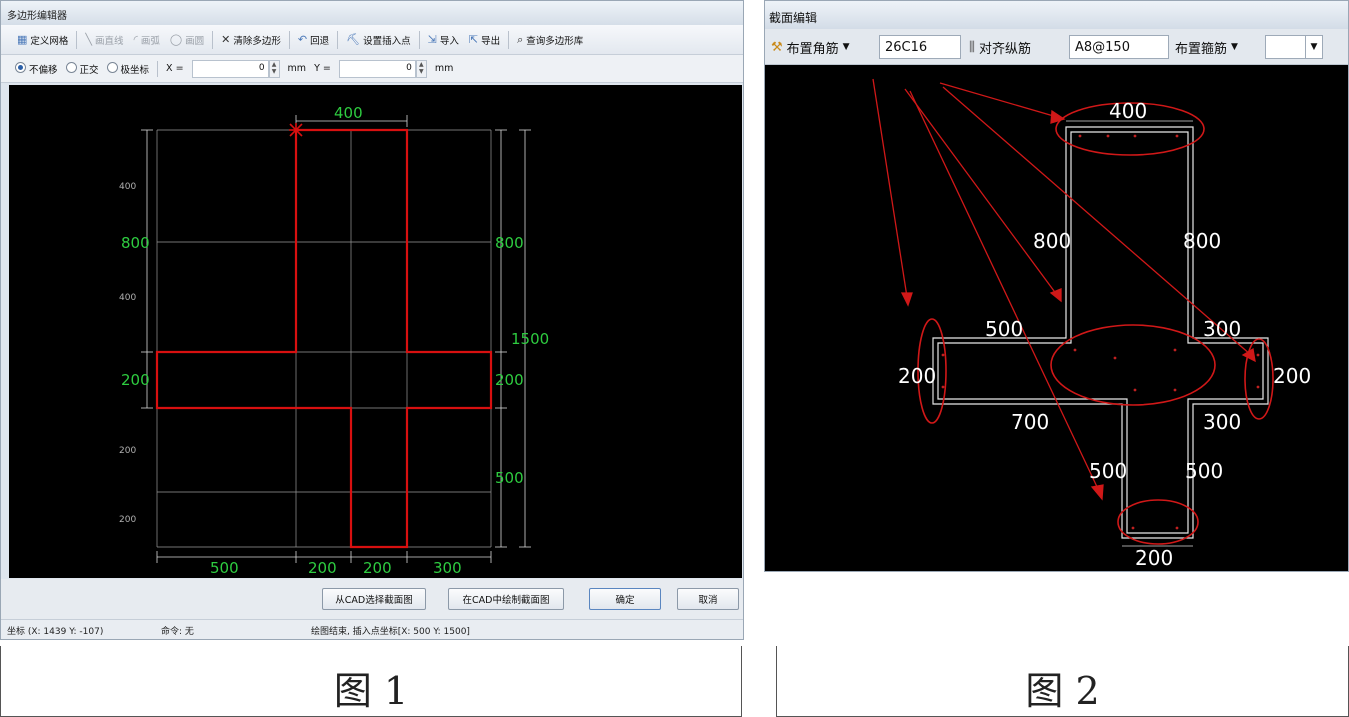 Image resolution: width=1349 pixels, height=717 pixels. I want to click on dialog-button-bar: 从CAD选择截面图 在CAD中绘制截面图 确定 取消, so click(372, 599).